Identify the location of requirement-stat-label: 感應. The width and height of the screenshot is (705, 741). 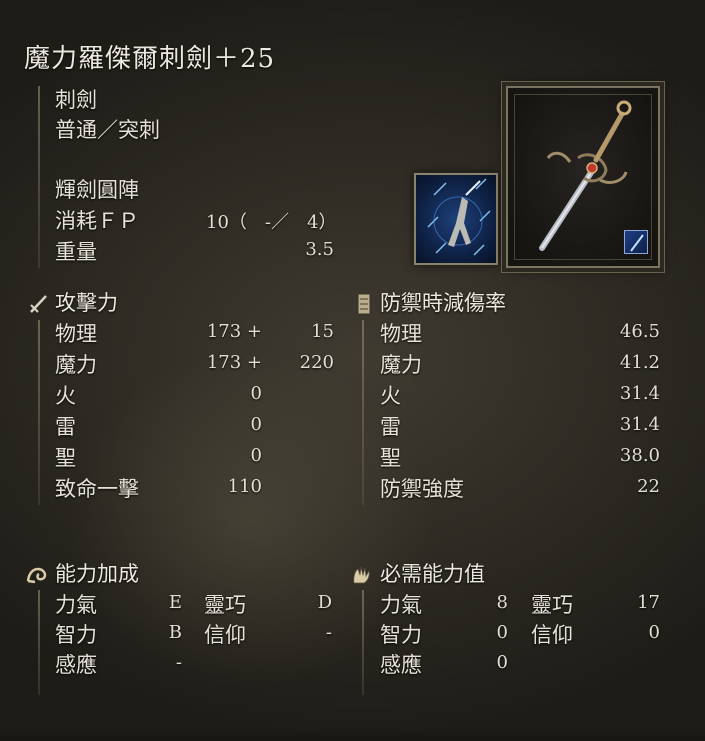
(401, 665).